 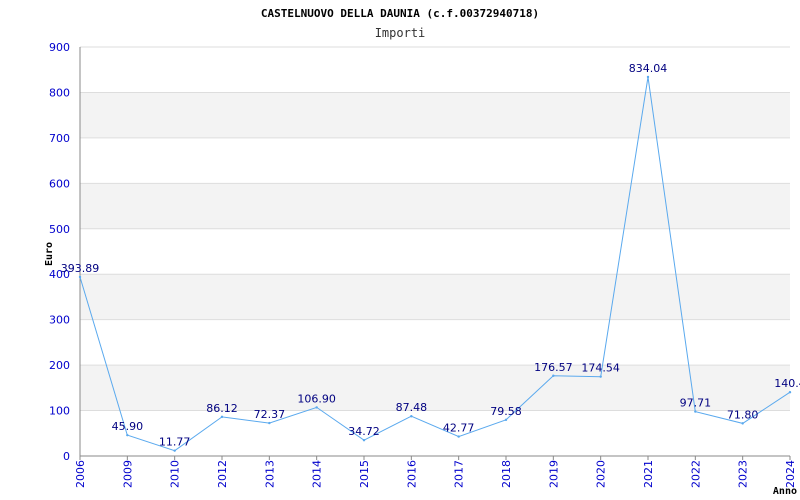 I want to click on x-axis-label: Anno, so click(x=785, y=491).